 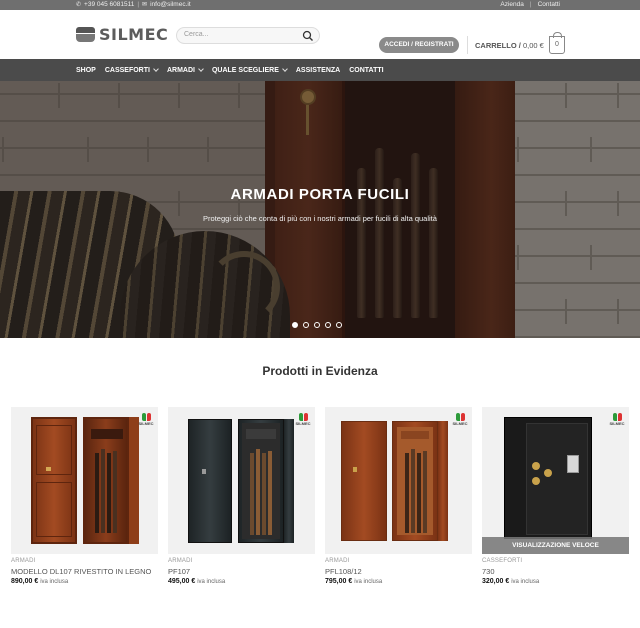 What do you see at coordinates (419, 45) in the screenshot?
I see `login-register-button: ACCEDI / REGISTRATI` at bounding box center [419, 45].